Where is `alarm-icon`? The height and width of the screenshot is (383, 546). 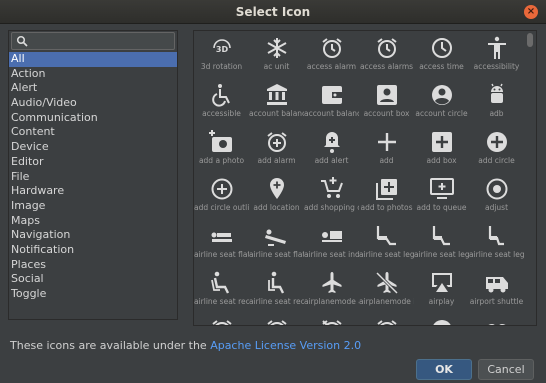 alarm-icon is located at coordinates (222, 322).